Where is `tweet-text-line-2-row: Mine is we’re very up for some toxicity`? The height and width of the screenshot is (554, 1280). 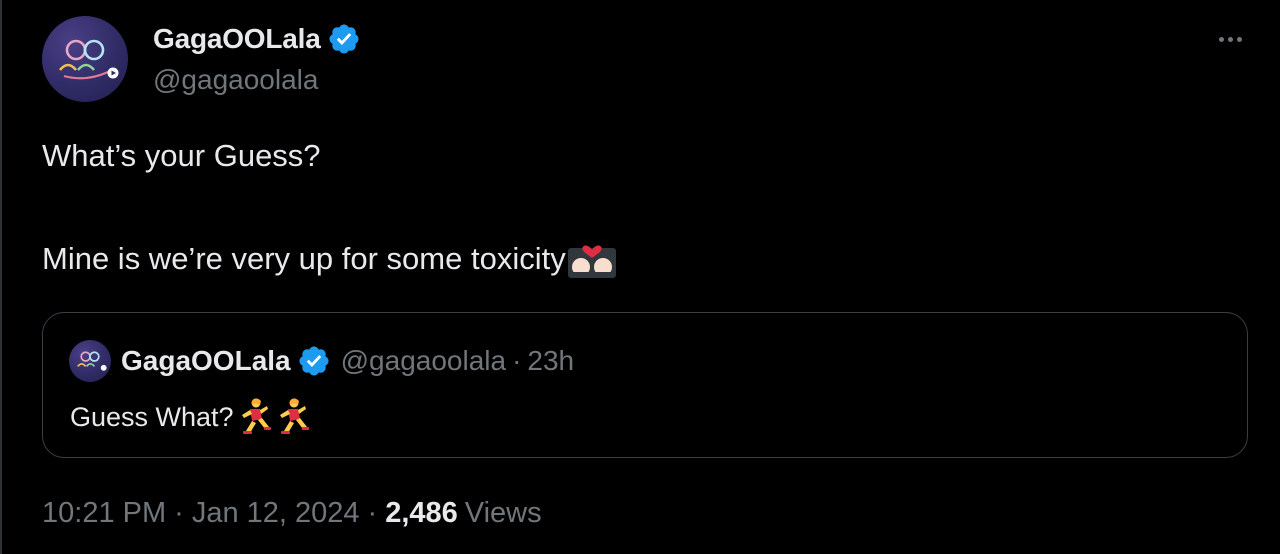
tweet-text-line-2-row: Mine is we’re very up for some toxicity is located at coordinates (329, 259).